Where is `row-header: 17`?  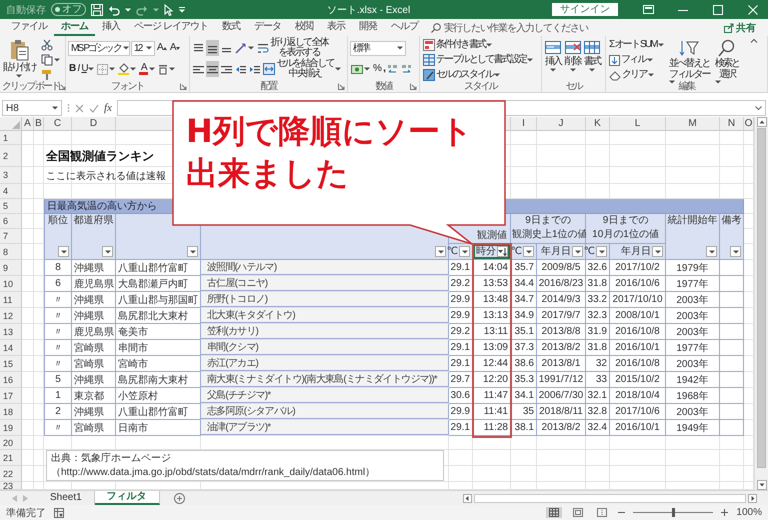
row-header: 17 is located at coordinates (11, 396).